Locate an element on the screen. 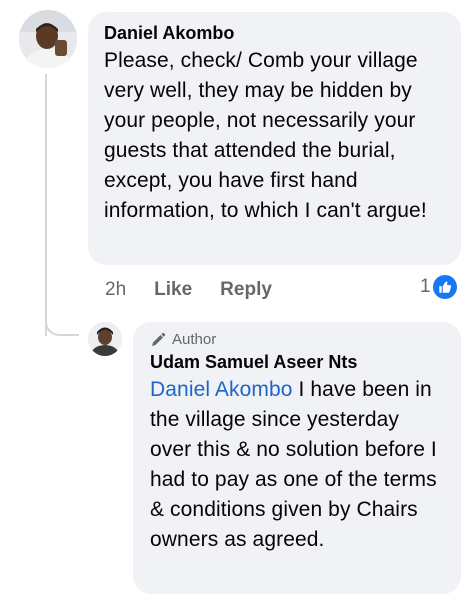 This screenshot has height=596, width=475. like-button: Like is located at coordinates (173, 290).